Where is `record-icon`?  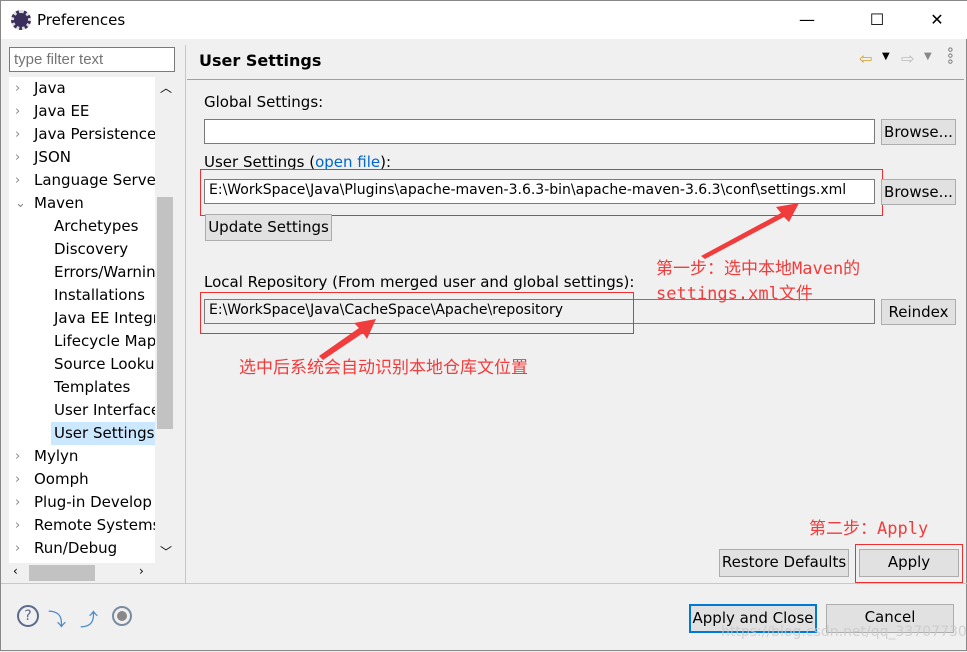
record-icon is located at coordinates (122, 616).